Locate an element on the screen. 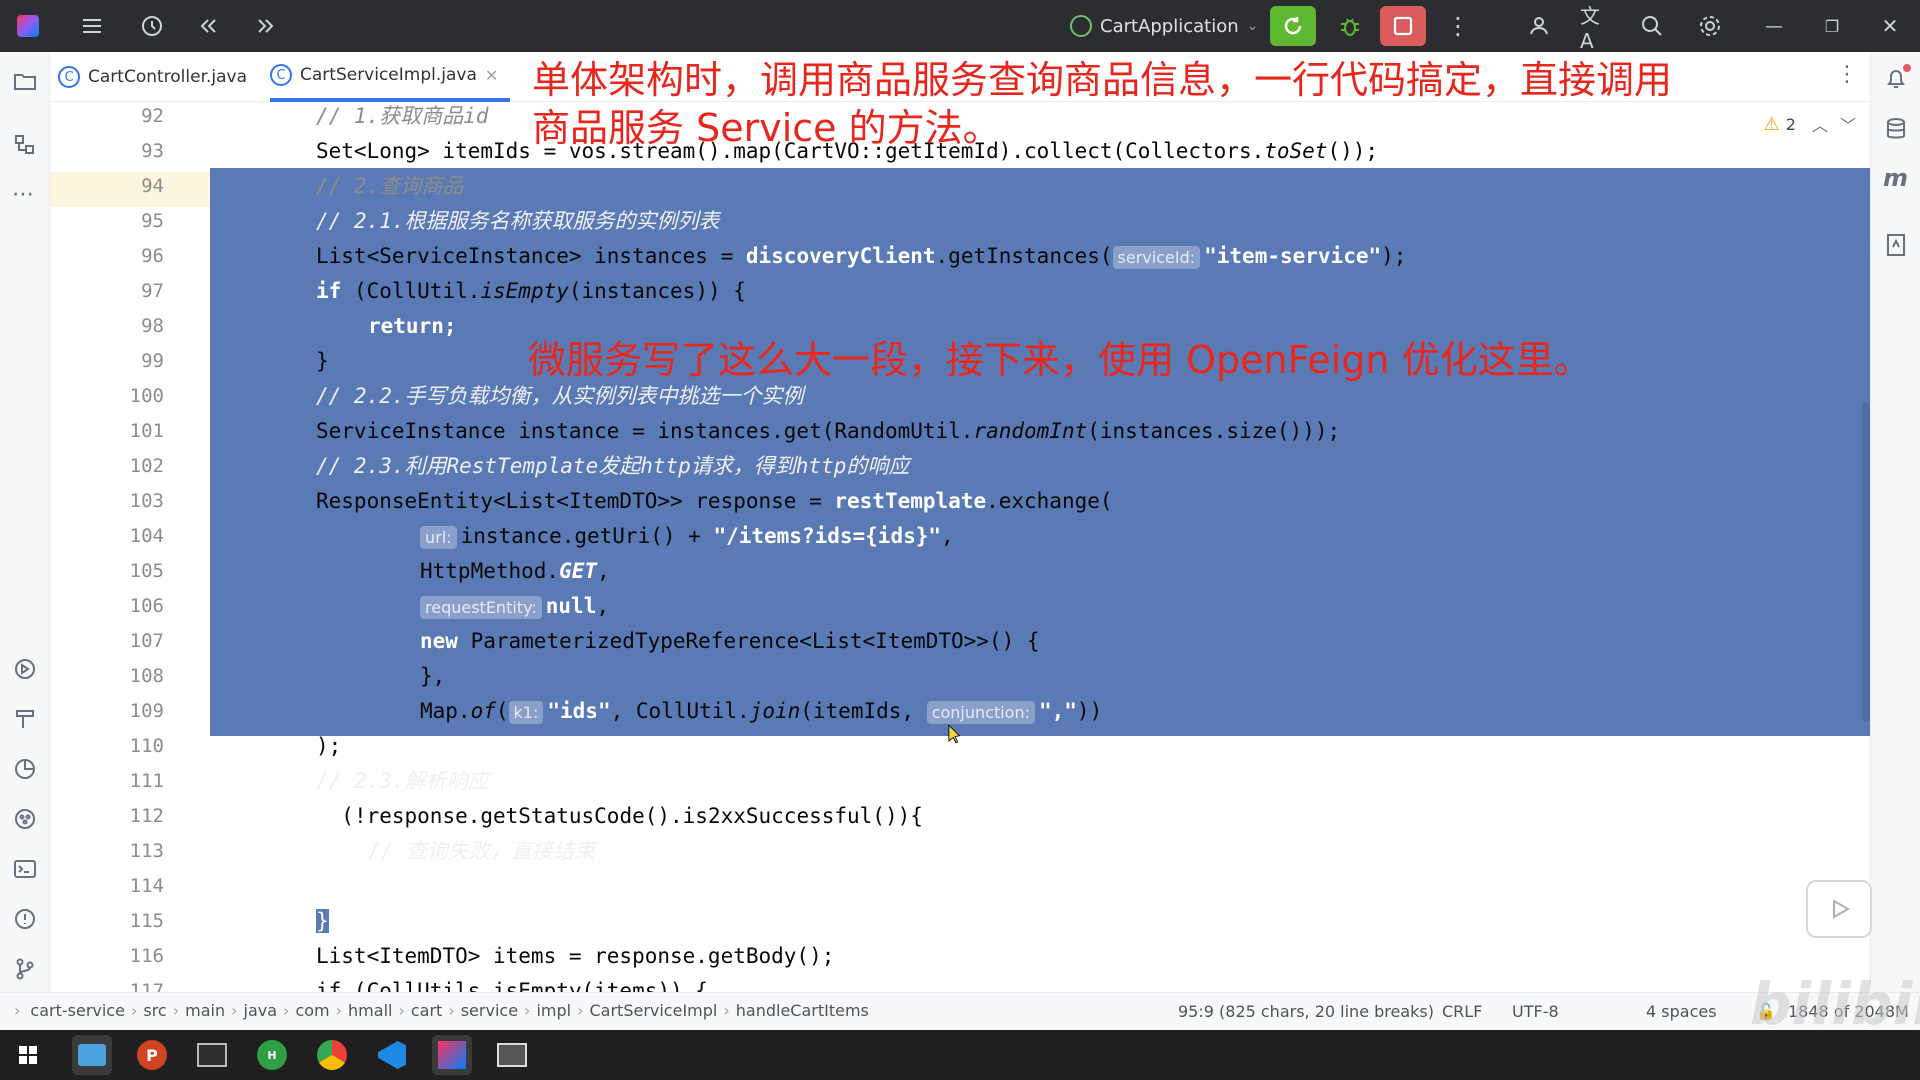 Image resolution: width=1920 pixels, height=1080 pixels. line-number: 93 is located at coordinates (132, 151).